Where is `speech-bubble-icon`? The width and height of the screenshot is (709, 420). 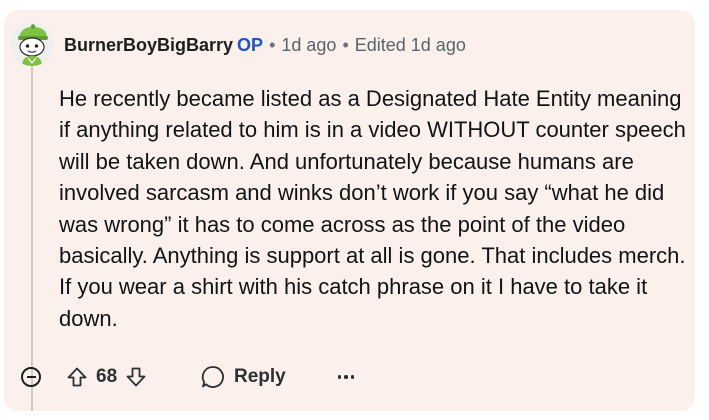
speech-bubble-icon is located at coordinates (212, 377).